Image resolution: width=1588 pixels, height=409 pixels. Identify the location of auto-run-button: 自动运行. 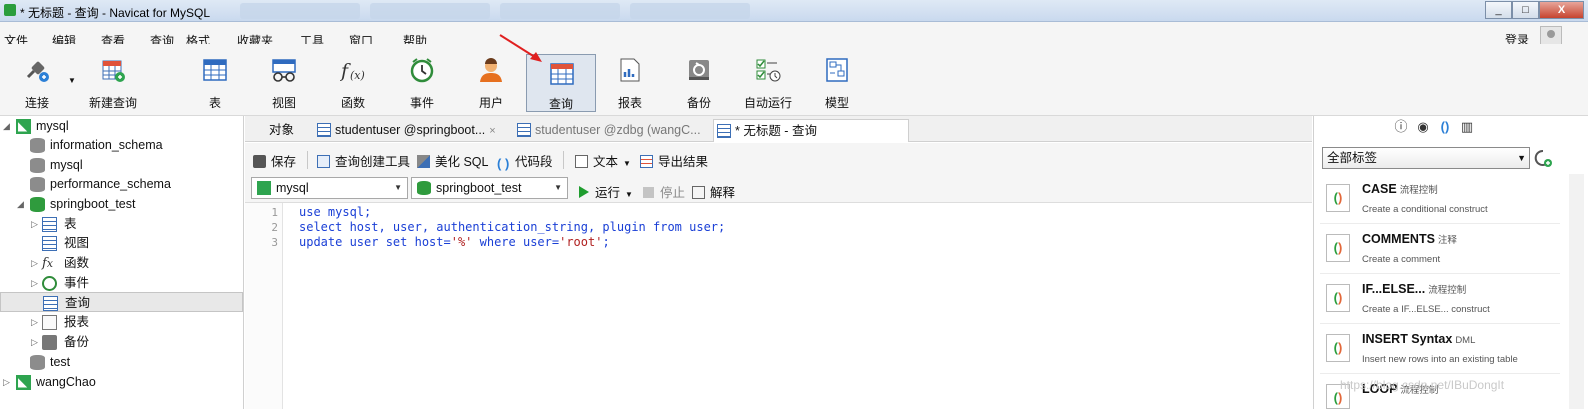
(768, 85).